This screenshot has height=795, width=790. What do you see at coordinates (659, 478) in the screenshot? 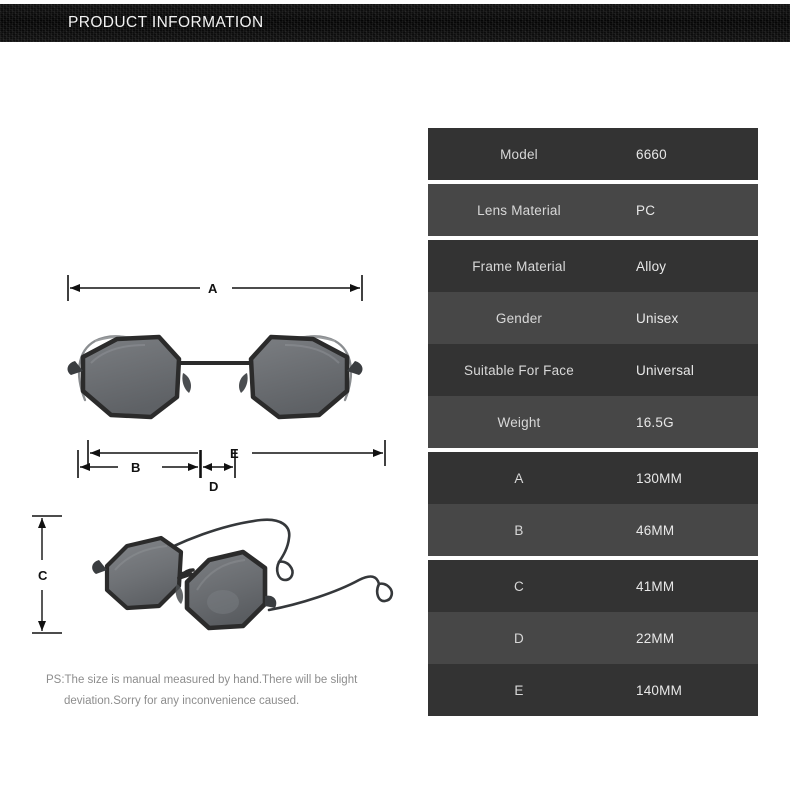
I see `spec-value: 130MM` at bounding box center [659, 478].